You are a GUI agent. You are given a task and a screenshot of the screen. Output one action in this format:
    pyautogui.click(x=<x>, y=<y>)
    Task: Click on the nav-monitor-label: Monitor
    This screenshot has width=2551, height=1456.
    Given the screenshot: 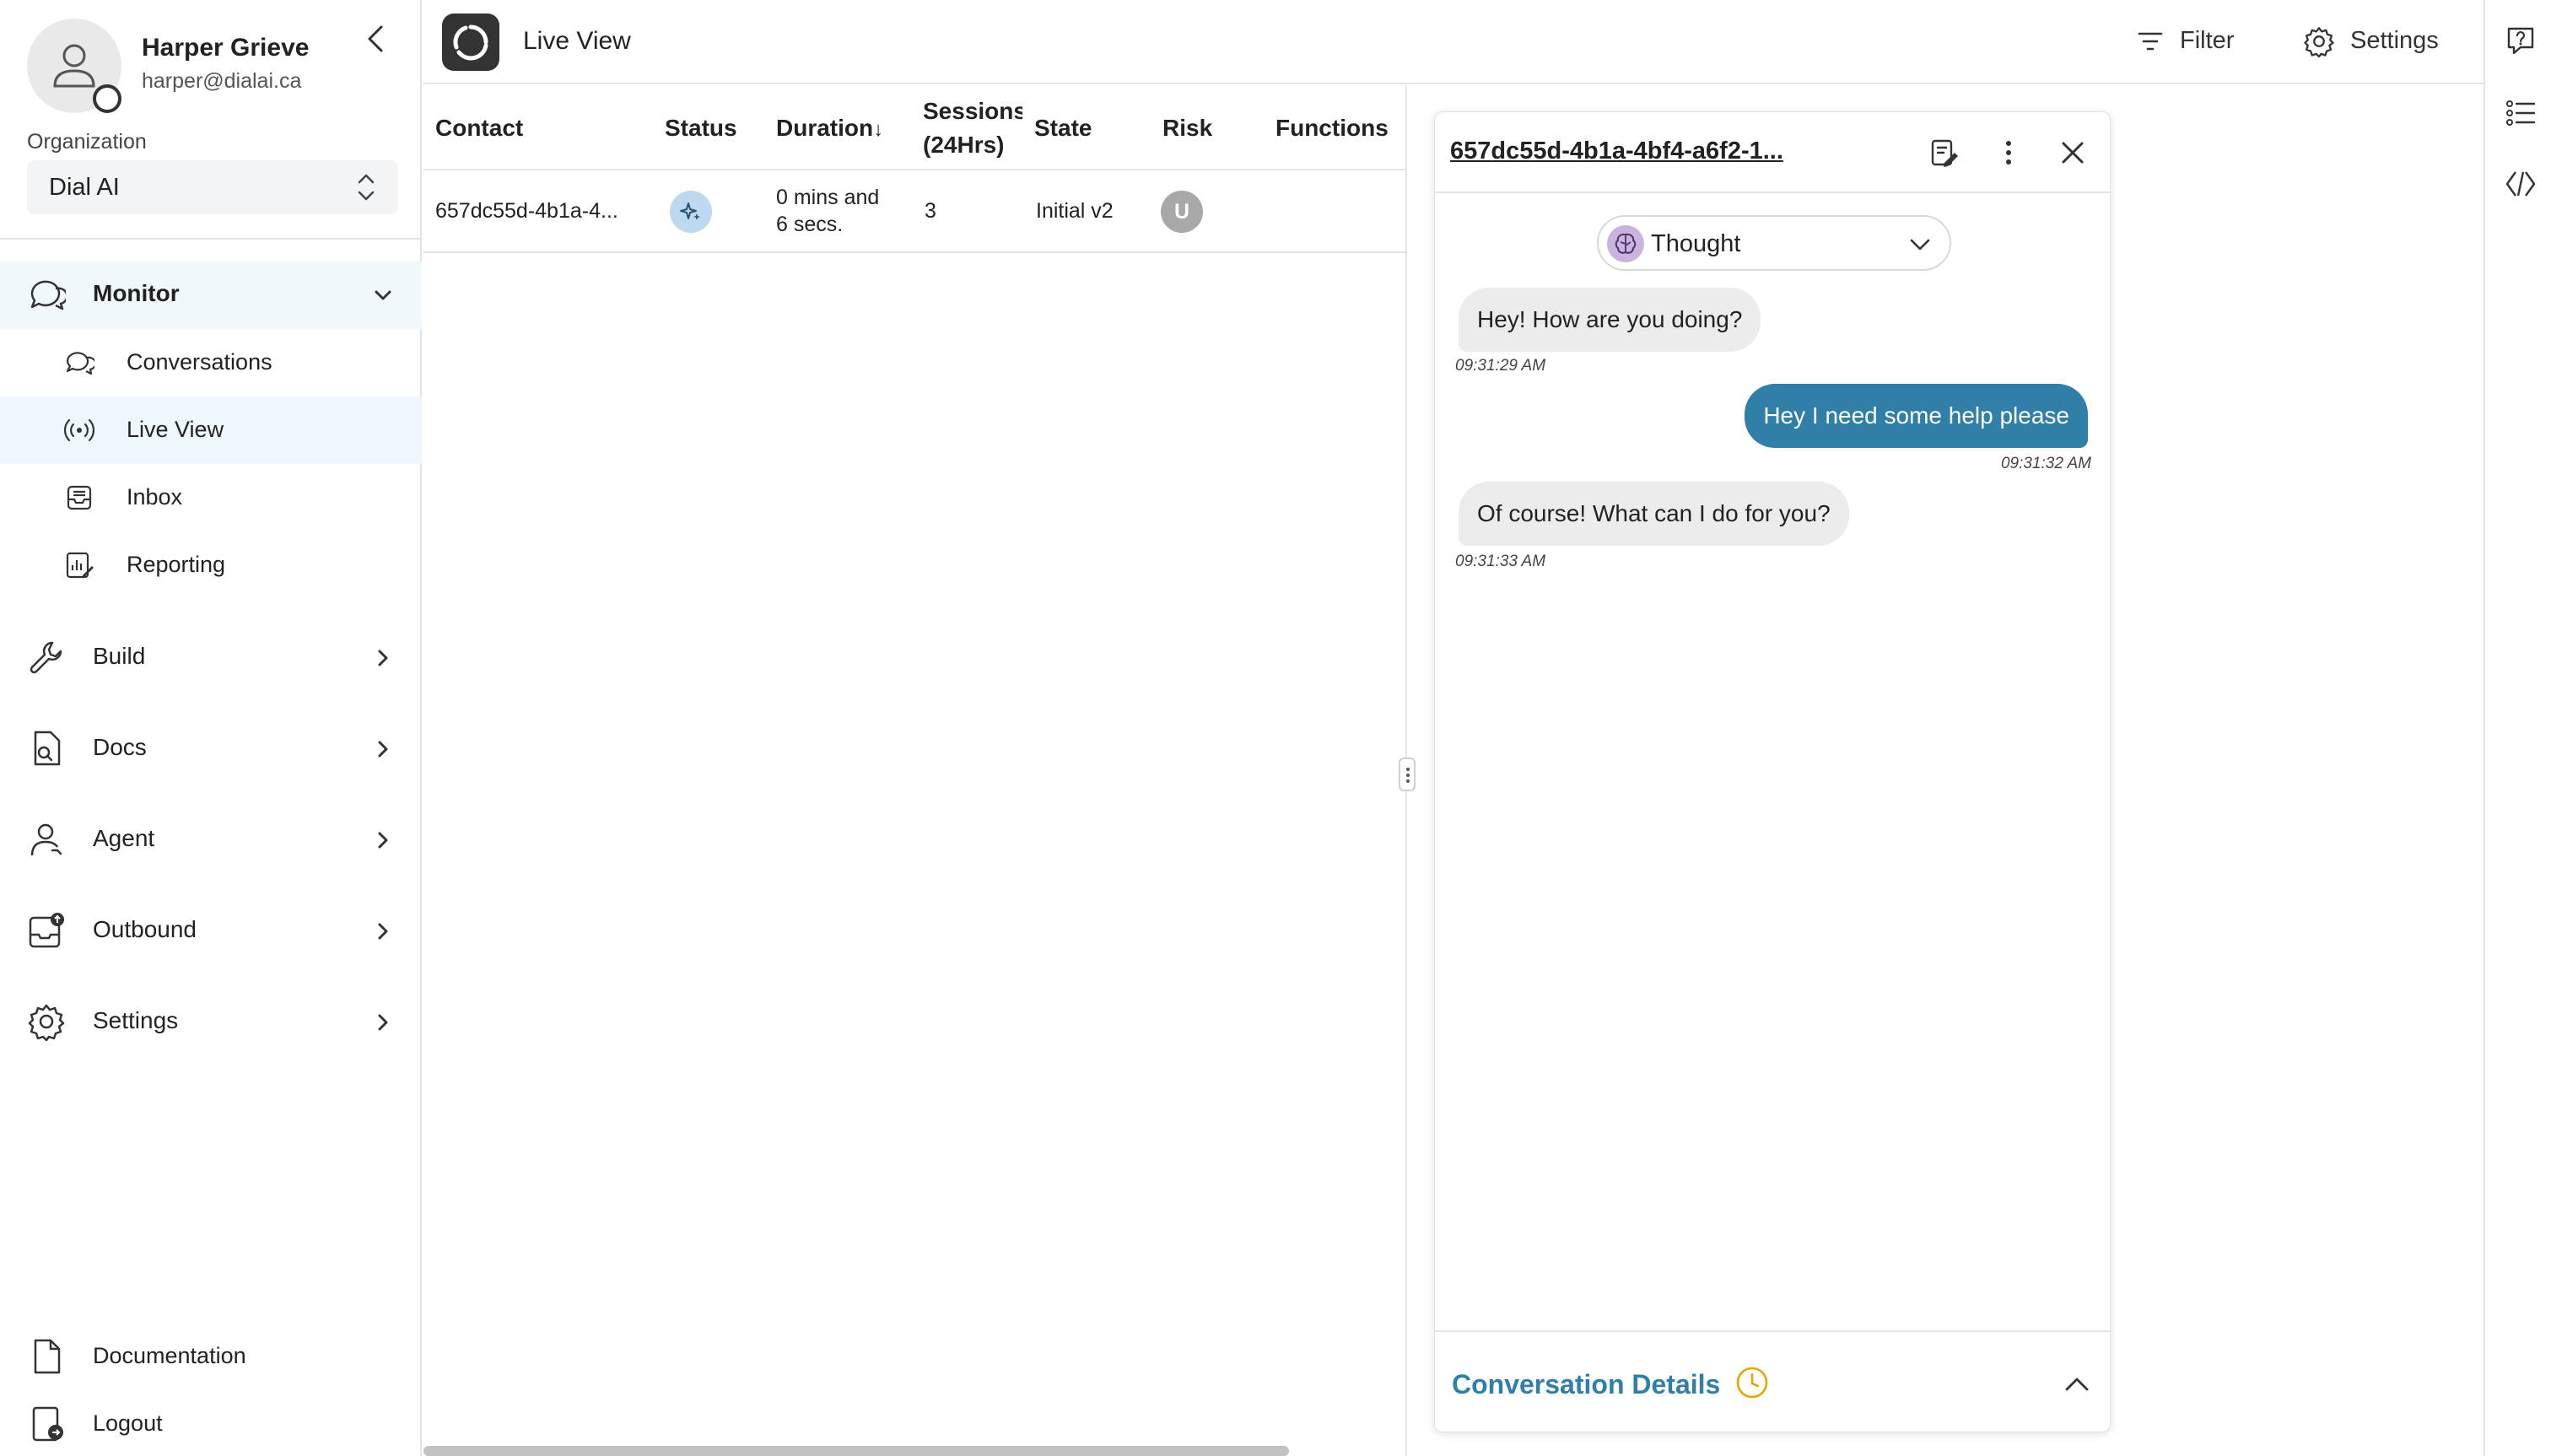 What is the action you would take?
    pyautogui.click(x=136, y=293)
    